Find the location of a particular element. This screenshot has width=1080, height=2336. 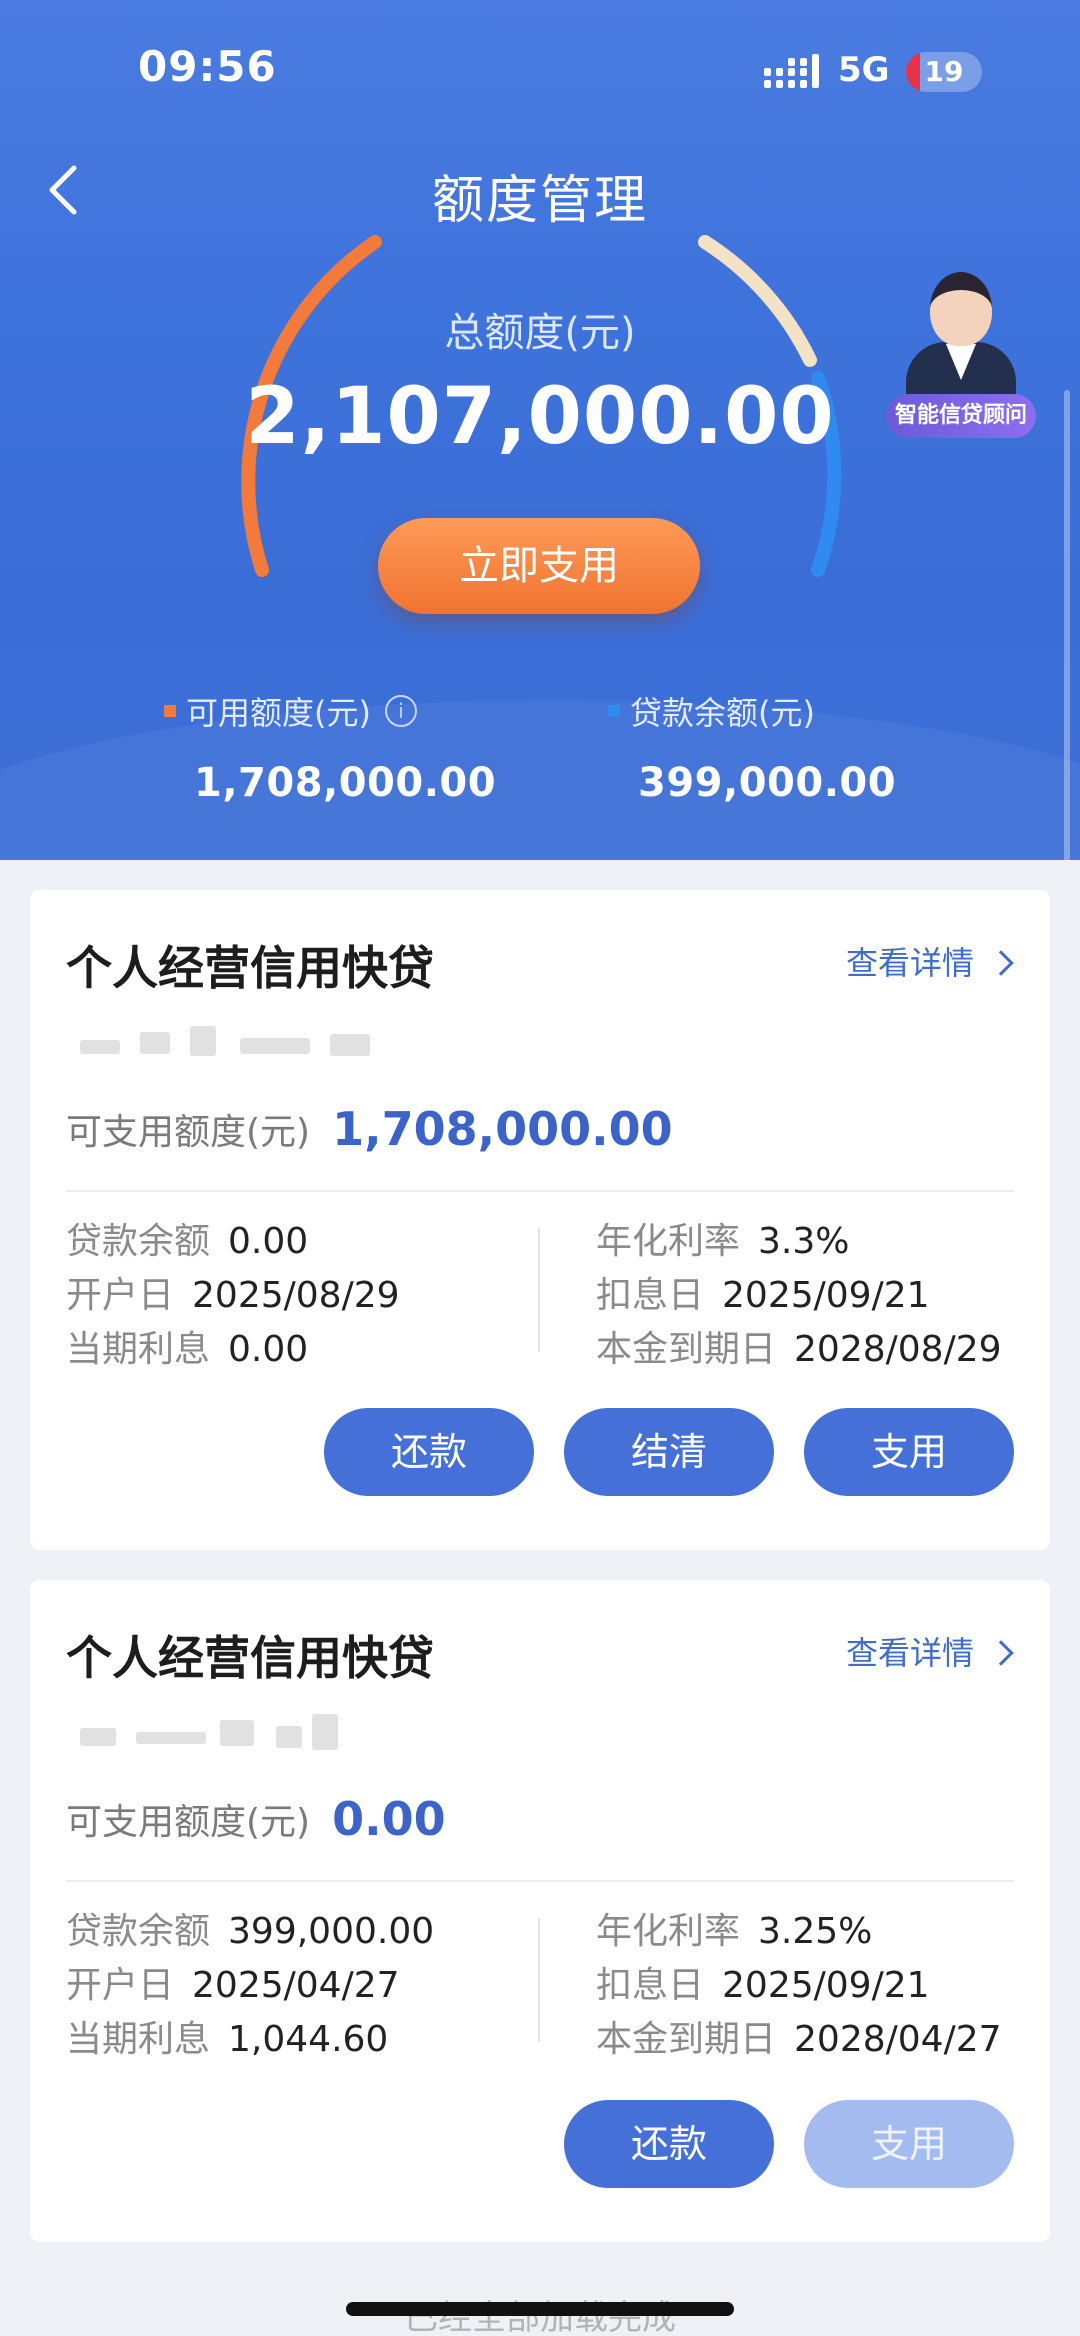

available-credit-value: 1,708,000.00 is located at coordinates (345, 783).